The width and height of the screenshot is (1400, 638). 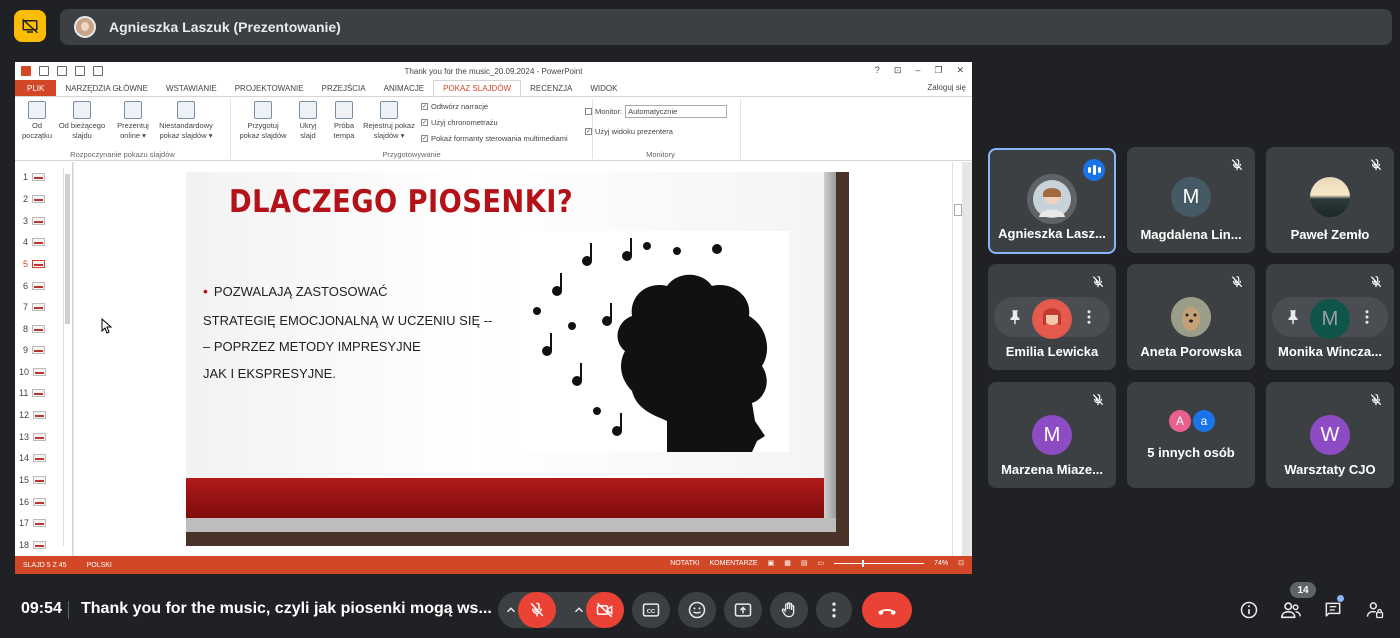 I want to click on checkbox-icon: ✓, so click(x=588, y=131).